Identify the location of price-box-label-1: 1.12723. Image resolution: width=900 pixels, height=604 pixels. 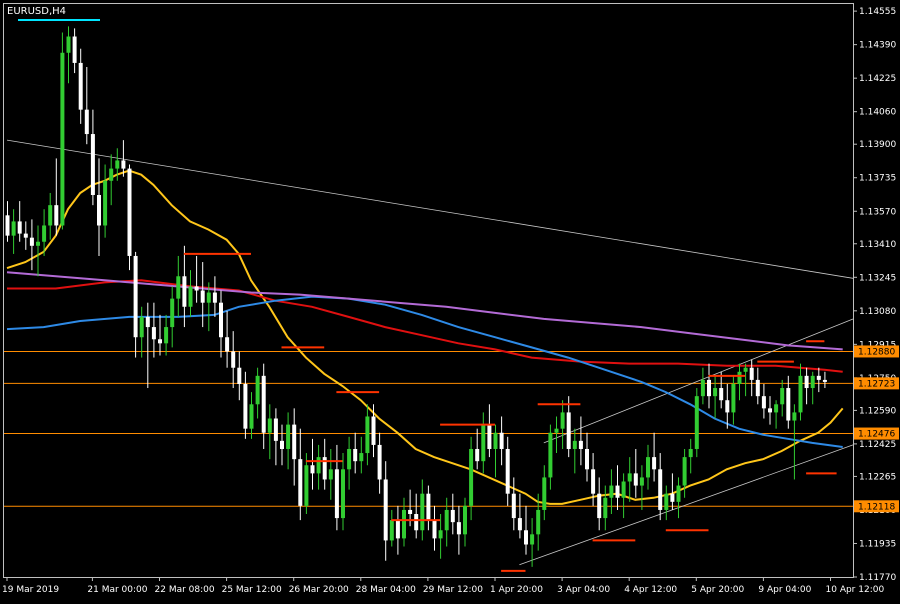
(876, 384).